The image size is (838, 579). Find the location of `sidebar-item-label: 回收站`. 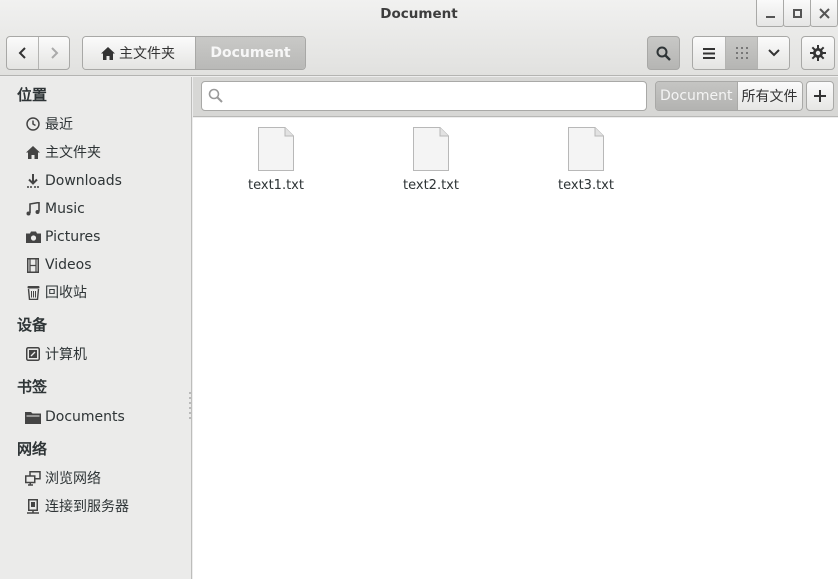

sidebar-item-label: 回收站 is located at coordinates (66, 293).